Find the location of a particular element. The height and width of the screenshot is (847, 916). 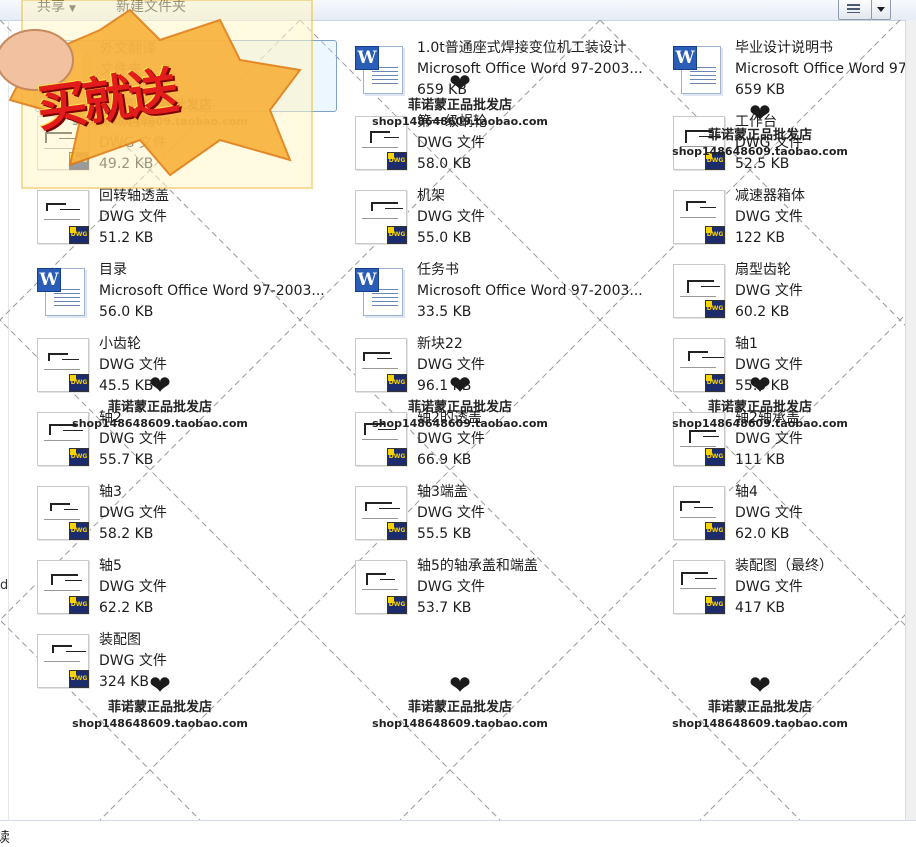

file-name: 小齿轮 is located at coordinates (120, 344).